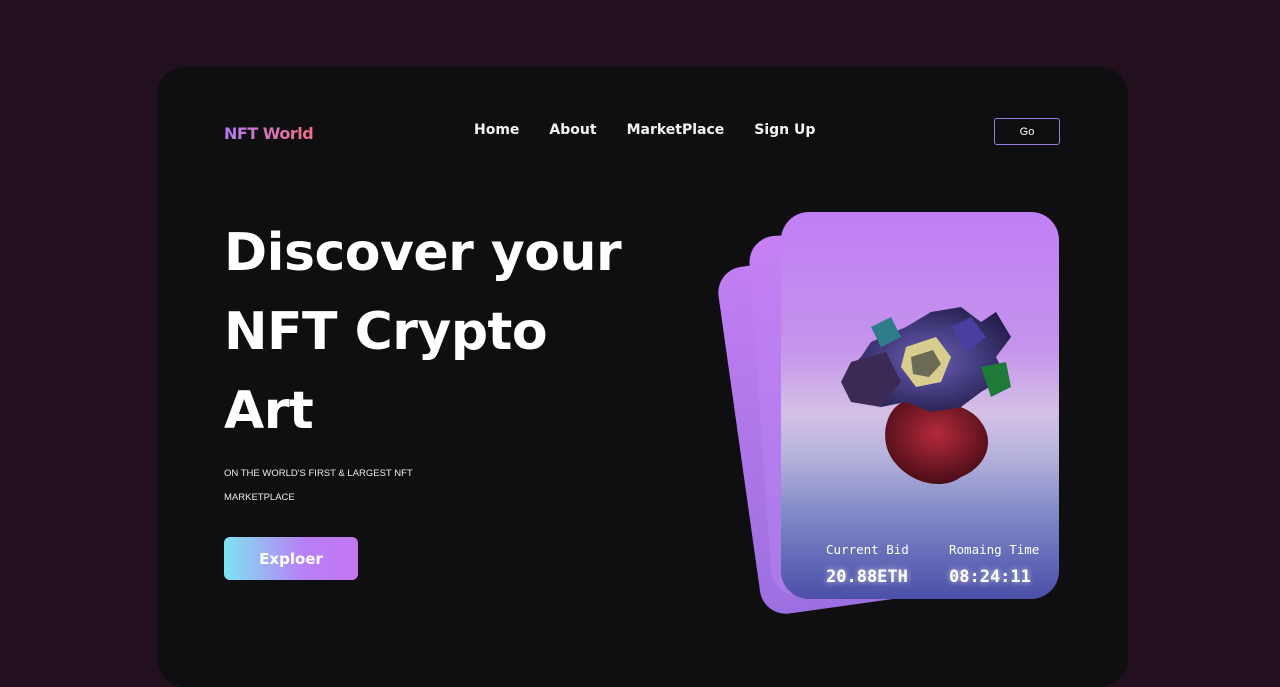  Describe the element at coordinates (269, 133) in the screenshot. I see `brand-logo: NFT World` at that location.